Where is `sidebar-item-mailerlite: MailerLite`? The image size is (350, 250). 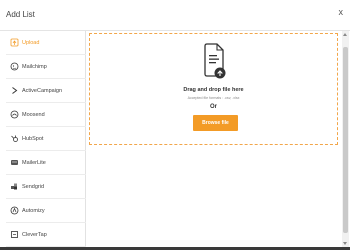
sidebar-item-mailerlite: MailerLite is located at coordinates (46, 163).